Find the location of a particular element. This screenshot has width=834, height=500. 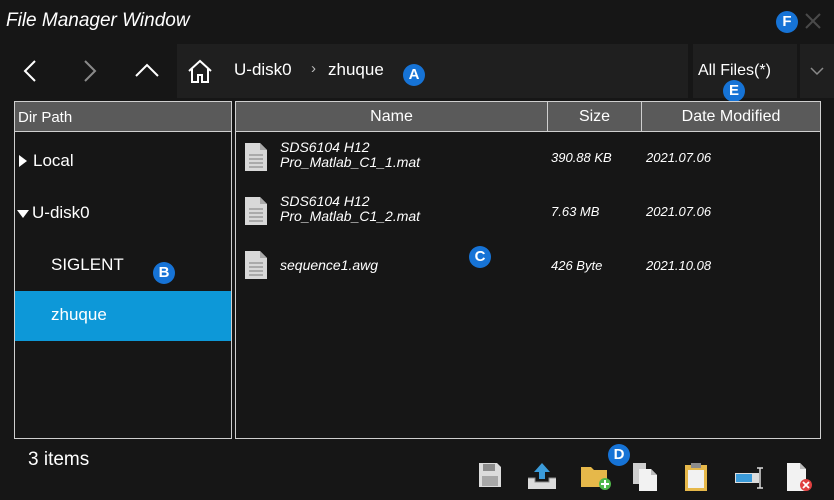

dir-item-label: Local is located at coordinates (53, 160).